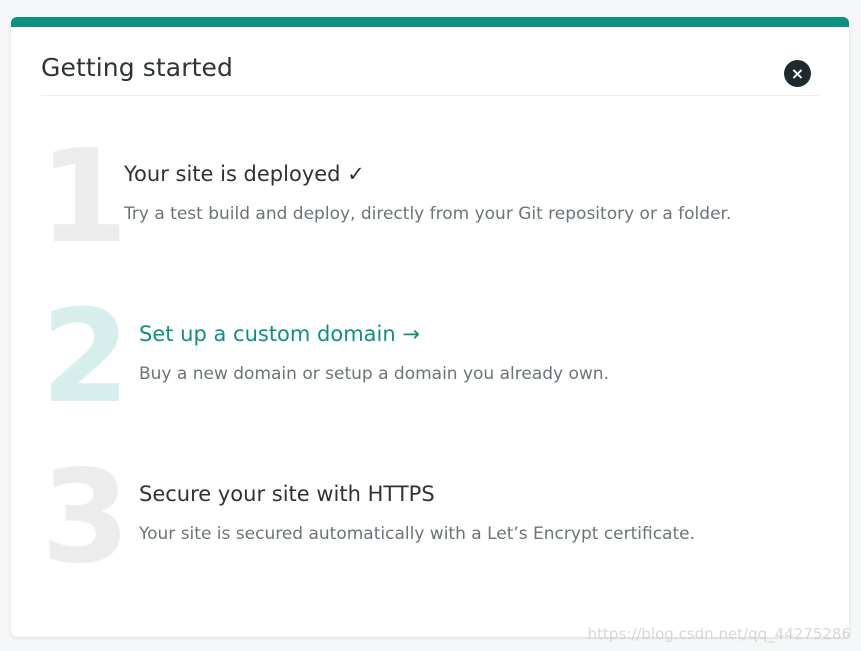 This screenshot has width=861, height=651. I want to click on watermark-text: https://blog.csdn.net/qq_44275286, so click(719, 634).